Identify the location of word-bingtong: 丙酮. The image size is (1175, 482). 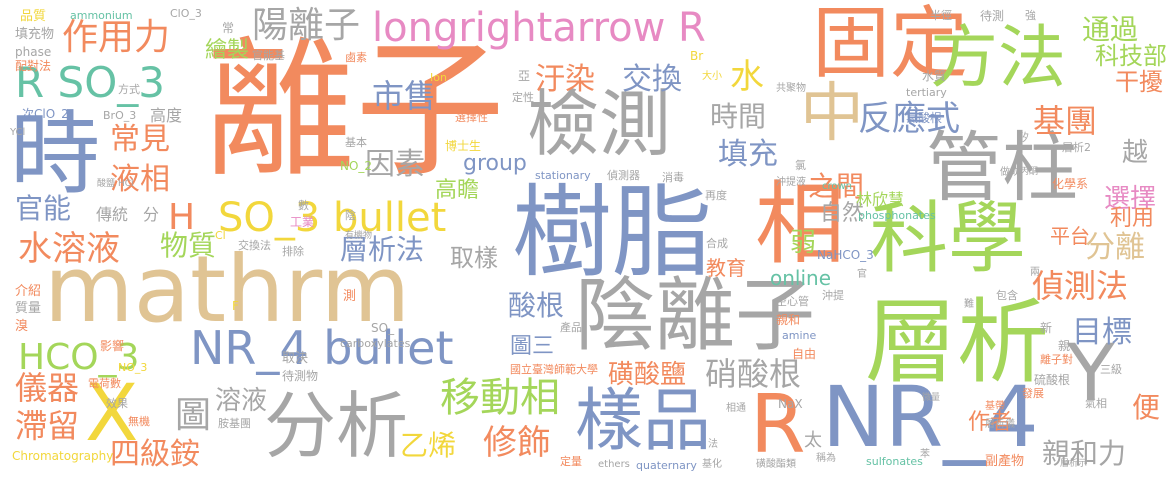
(1029, 172).